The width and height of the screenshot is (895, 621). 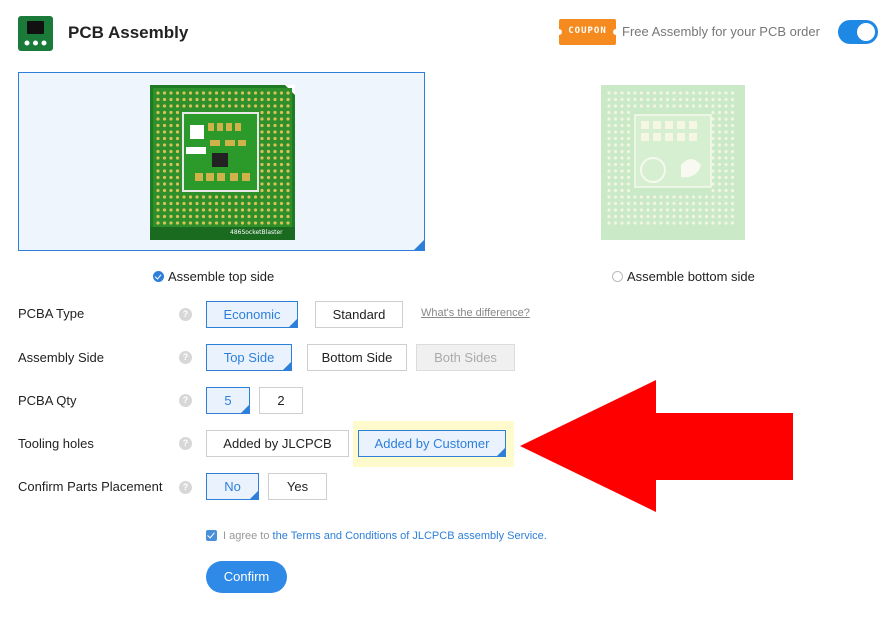 I want to click on agree-checkbox, so click(x=211, y=535).